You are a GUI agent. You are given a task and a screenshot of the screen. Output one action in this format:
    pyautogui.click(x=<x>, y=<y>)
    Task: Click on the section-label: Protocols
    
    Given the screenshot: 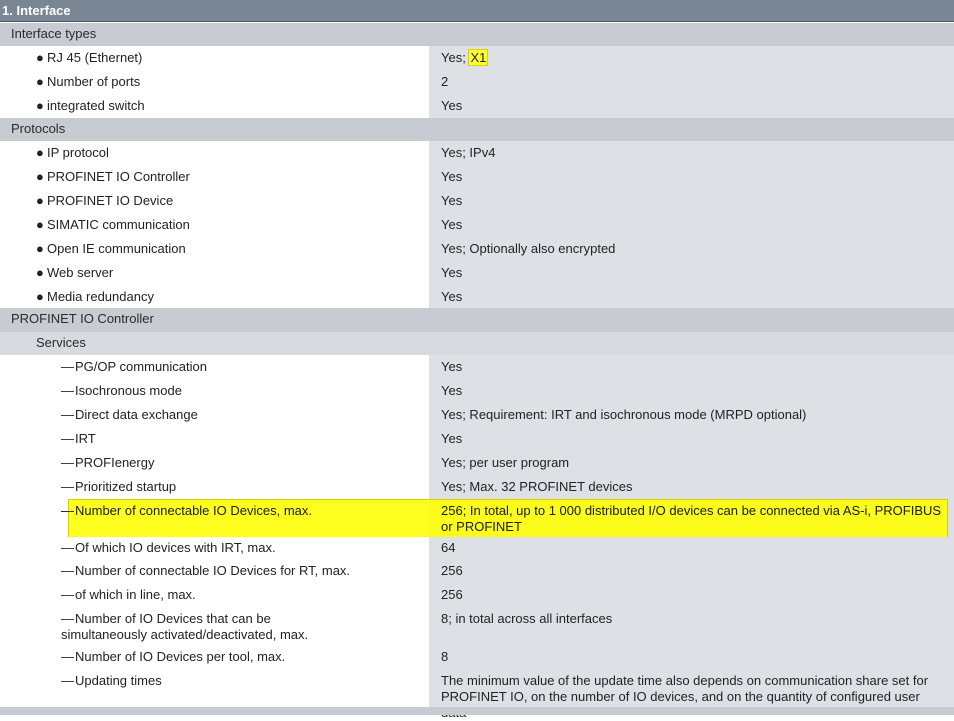 What is the action you would take?
    pyautogui.click(x=38, y=128)
    